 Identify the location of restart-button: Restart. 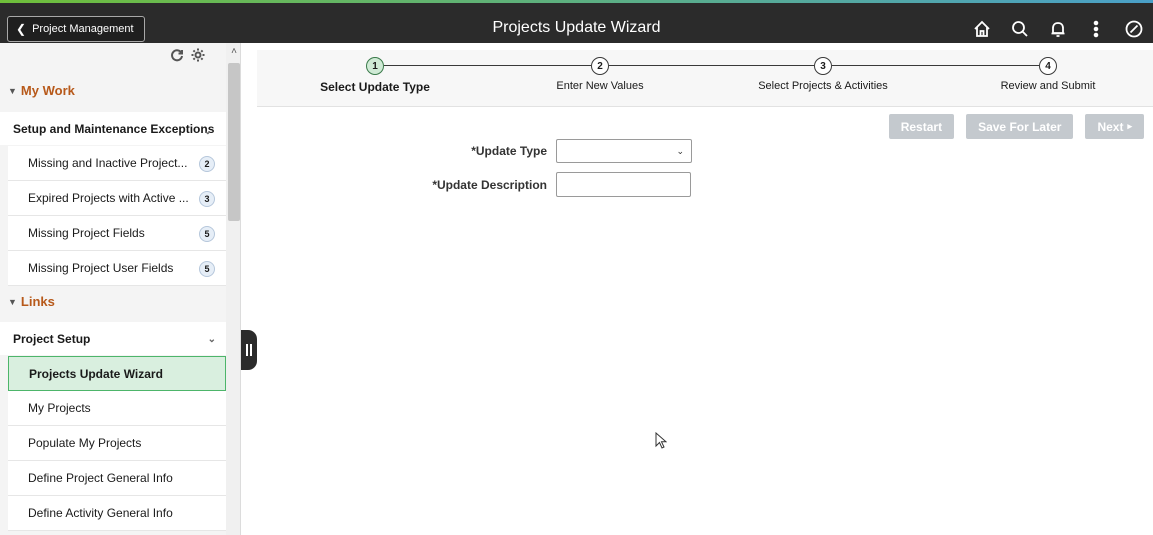
(921, 126).